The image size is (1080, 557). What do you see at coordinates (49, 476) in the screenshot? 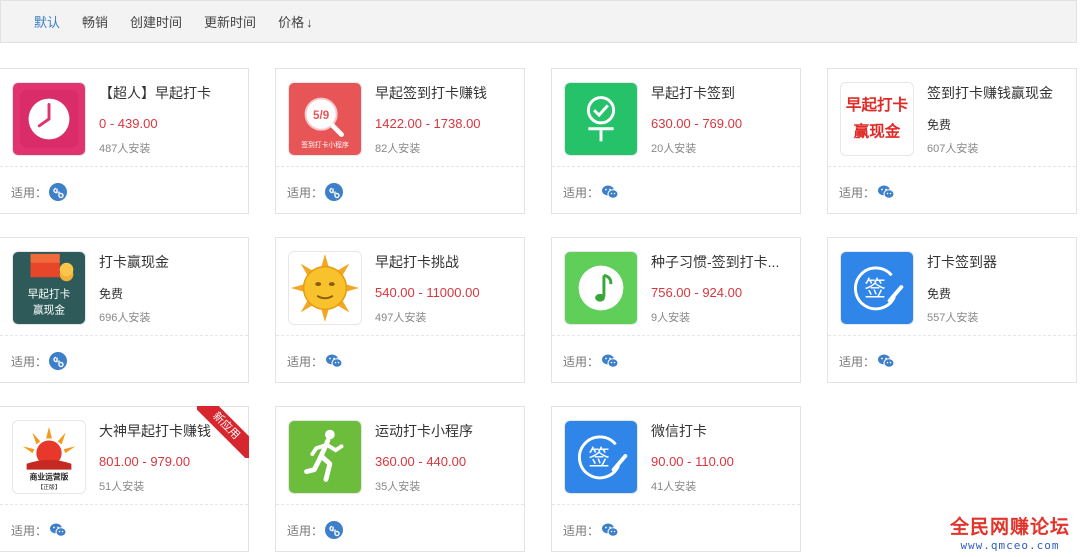
I see `svg-text: 商业运营版` at bounding box center [49, 476].